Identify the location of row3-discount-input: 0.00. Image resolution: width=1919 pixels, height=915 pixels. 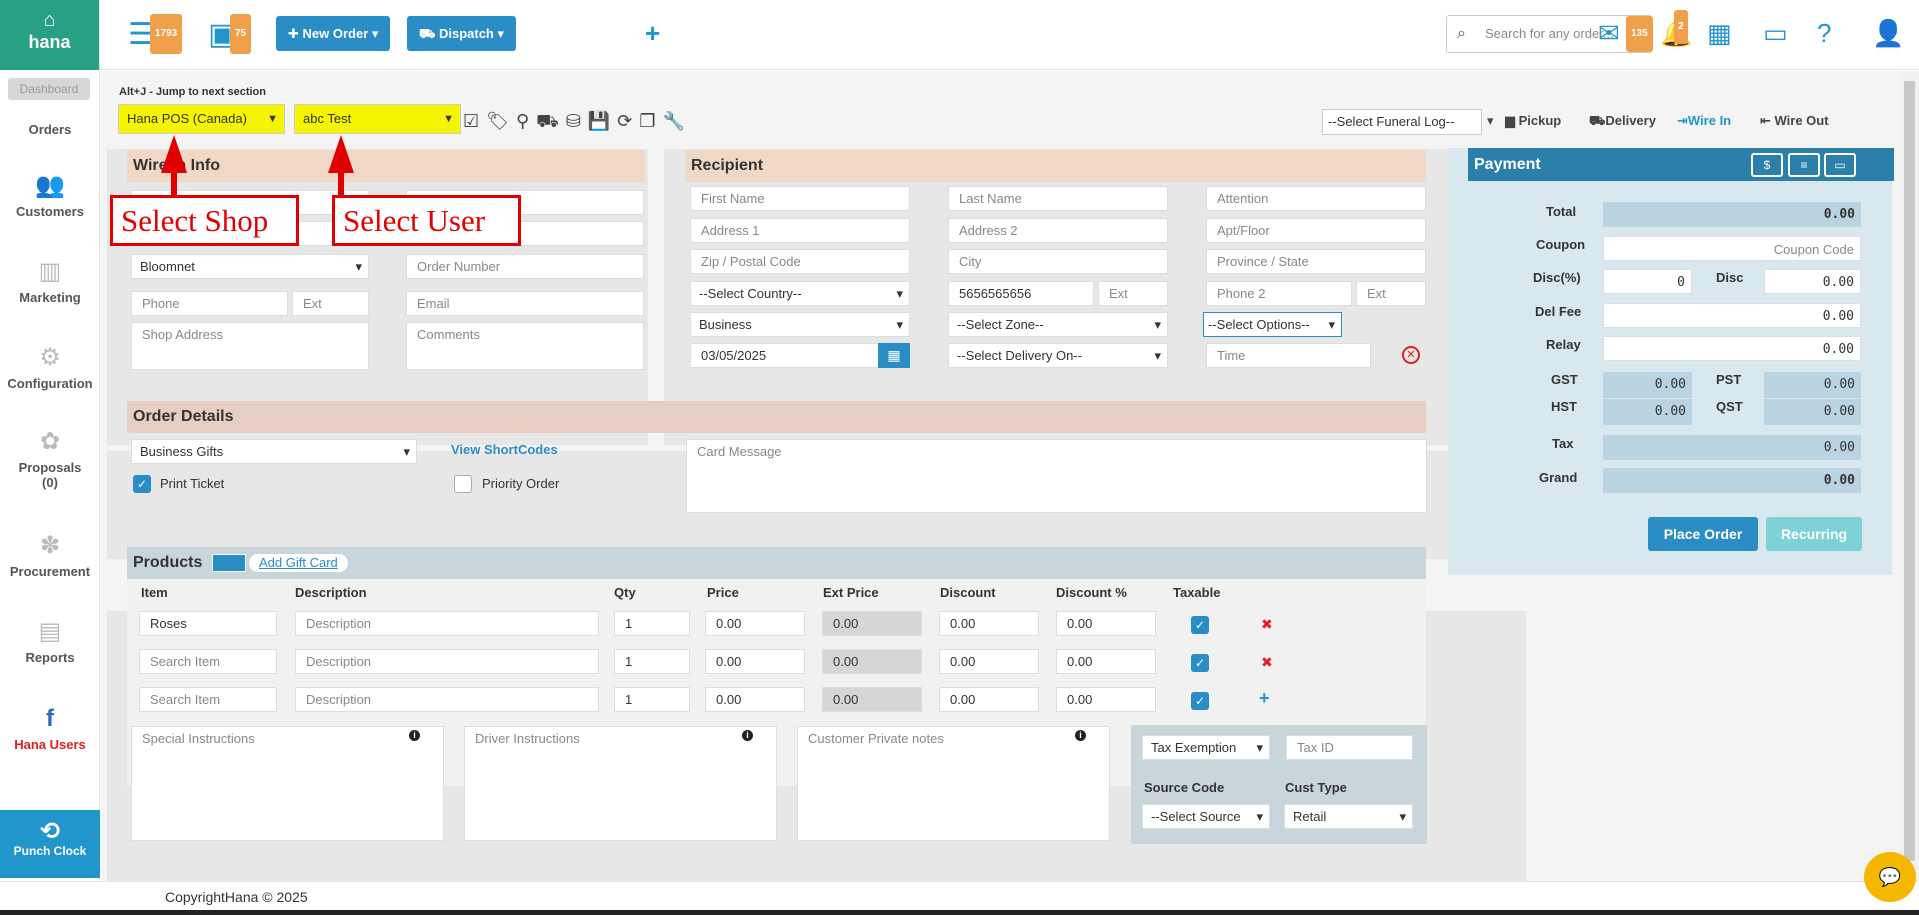
(989, 699).